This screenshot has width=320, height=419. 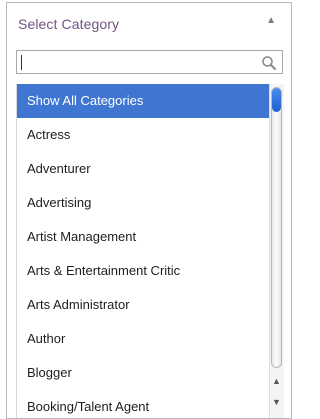 What do you see at coordinates (143, 101) in the screenshot?
I see `list-item: Show All Categories` at bounding box center [143, 101].